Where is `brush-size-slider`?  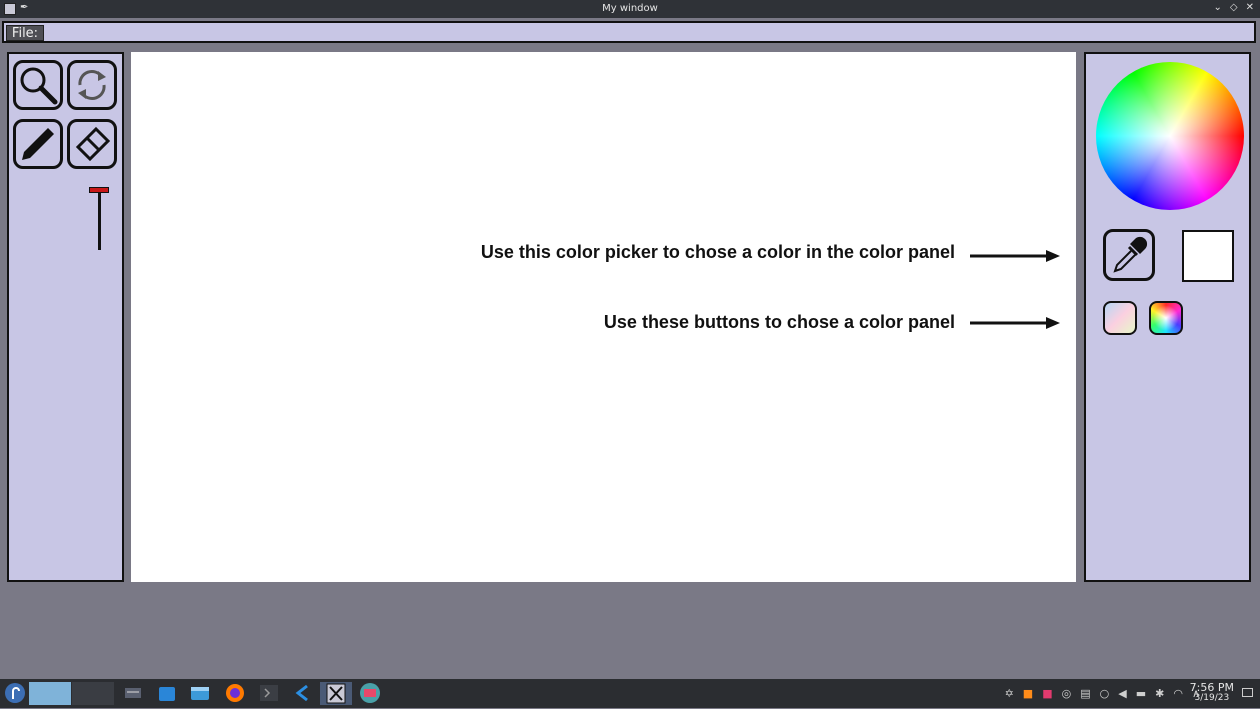
brush-size-slider is located at coordinates (99, 219).